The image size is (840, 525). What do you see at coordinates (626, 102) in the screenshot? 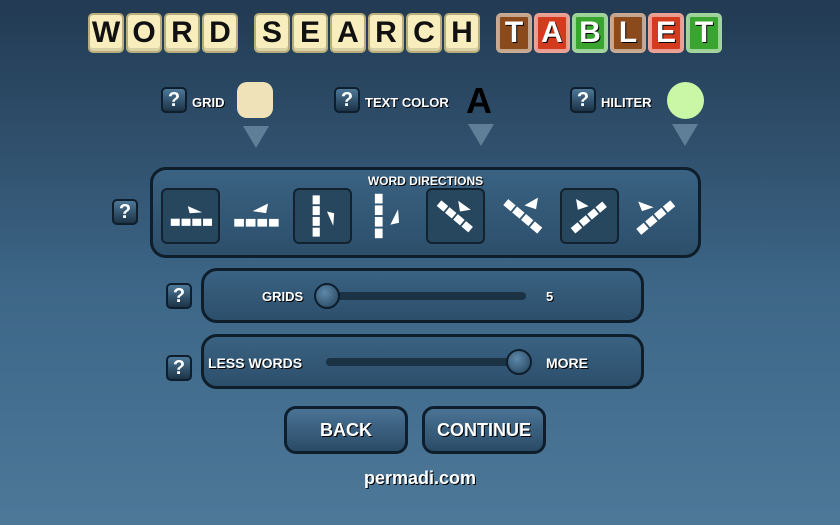
I see `hiliter-label: HILITER` at bounding box center [626, 102].